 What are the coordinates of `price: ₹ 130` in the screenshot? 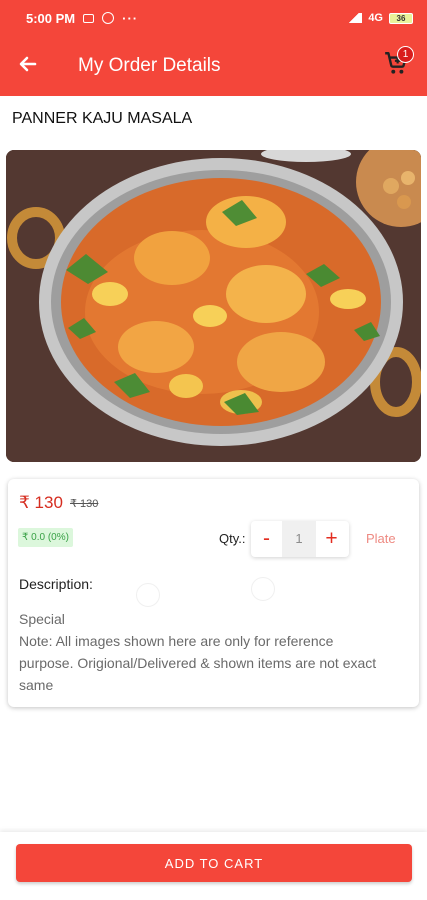 It's located at (41, 502).